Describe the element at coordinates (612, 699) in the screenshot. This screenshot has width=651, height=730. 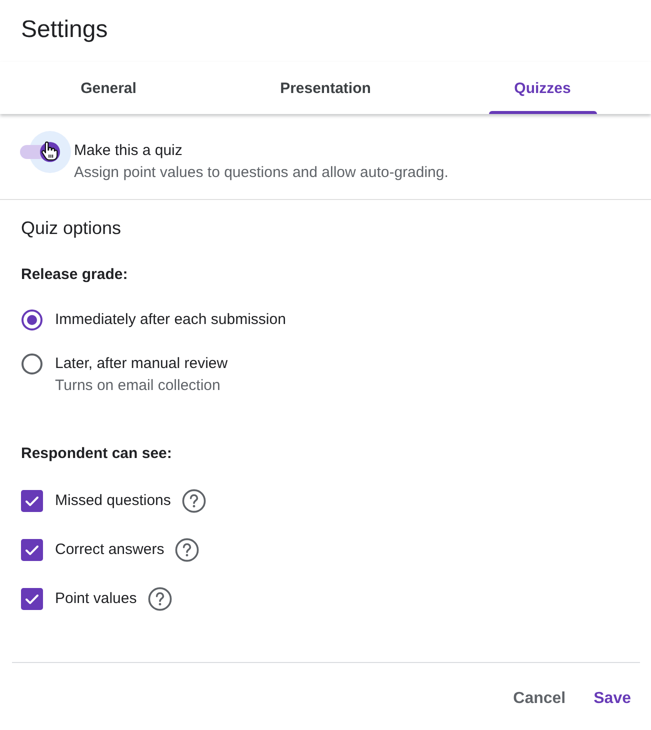
I see `save-button: Save` at that location.